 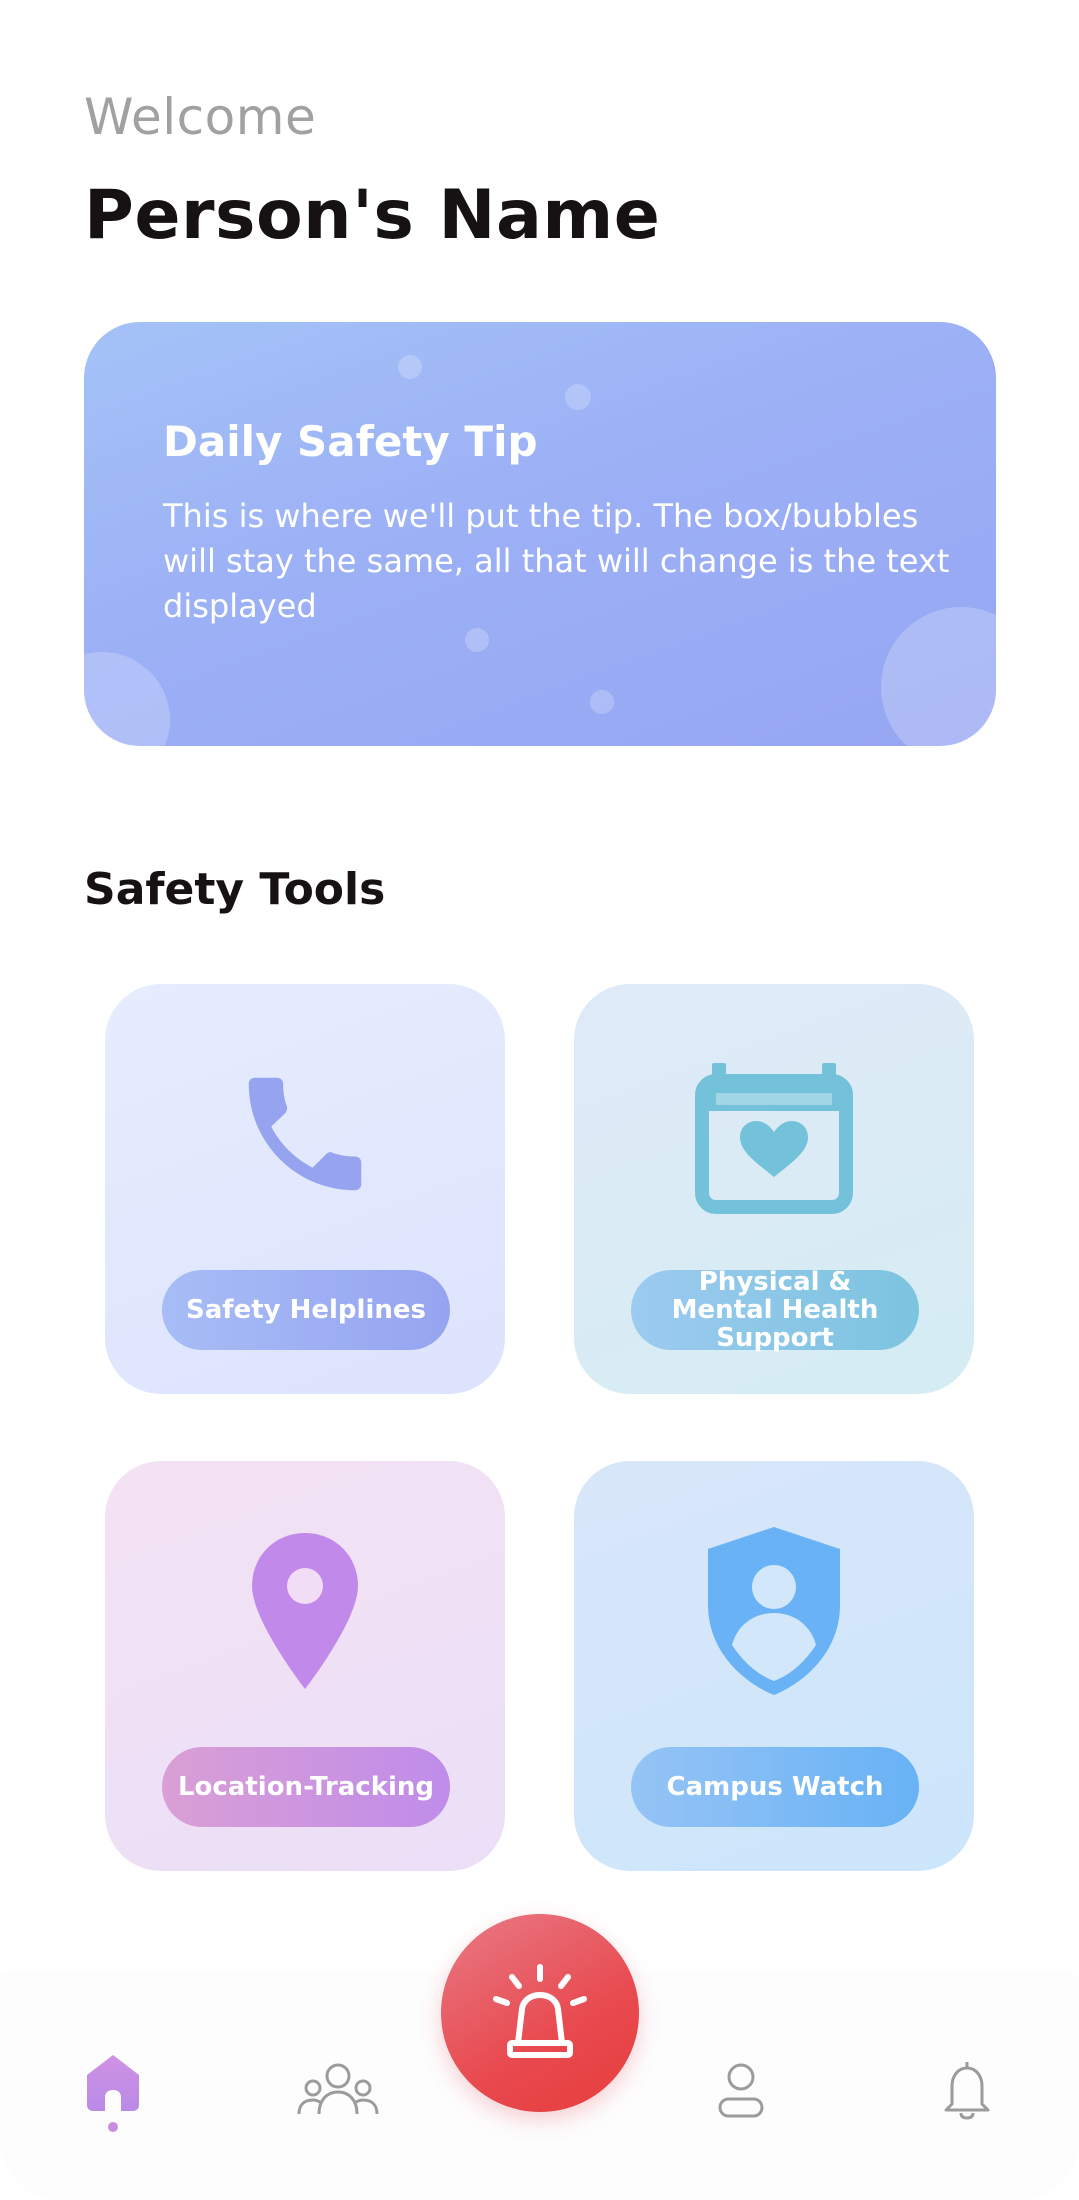 I want to click on home-icon, so click(x=113, y=2083).